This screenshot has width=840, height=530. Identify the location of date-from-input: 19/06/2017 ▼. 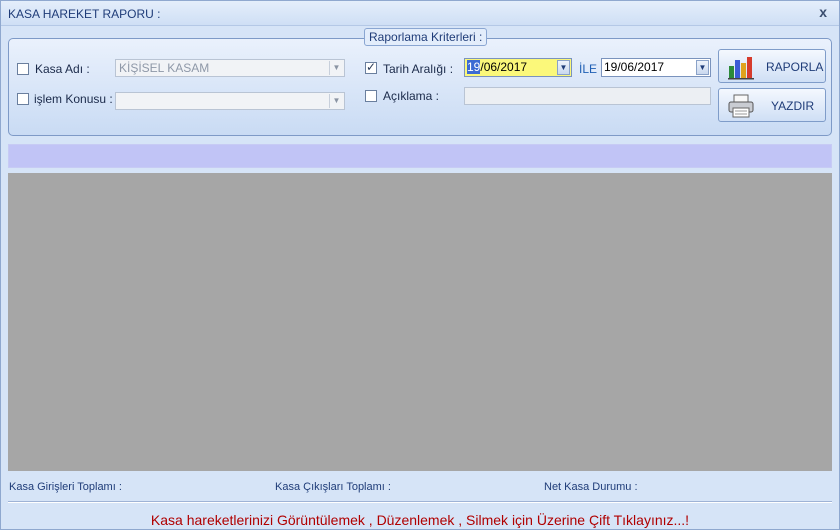
(518, 67).